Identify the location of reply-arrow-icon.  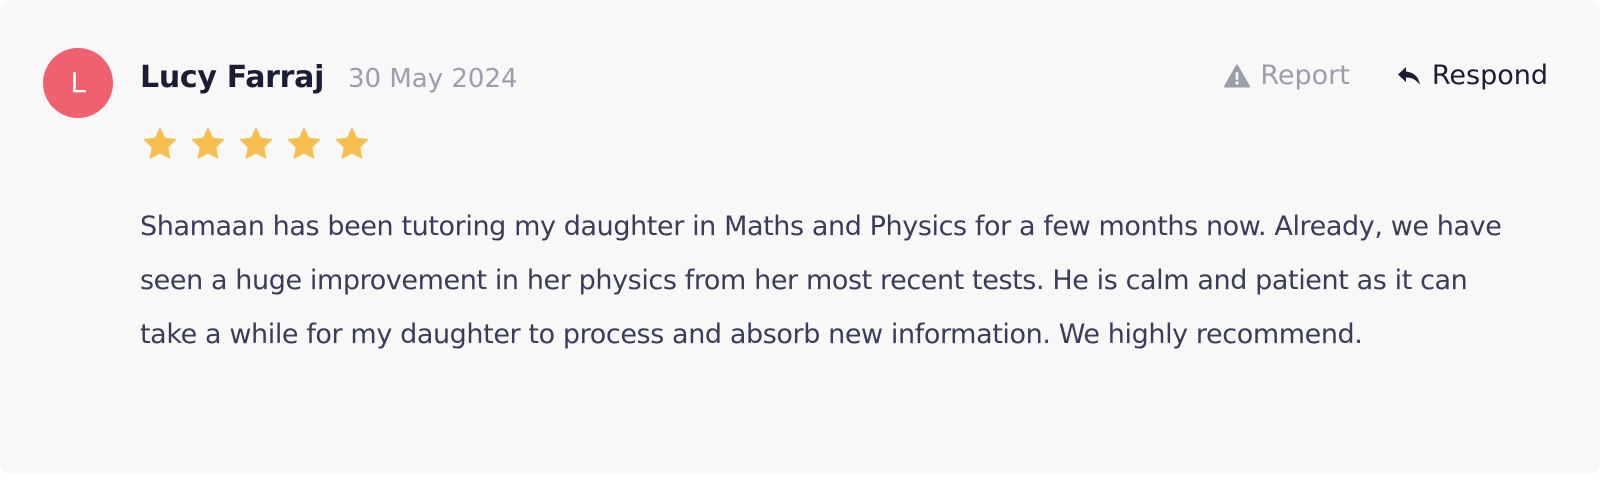
(1408, 75).